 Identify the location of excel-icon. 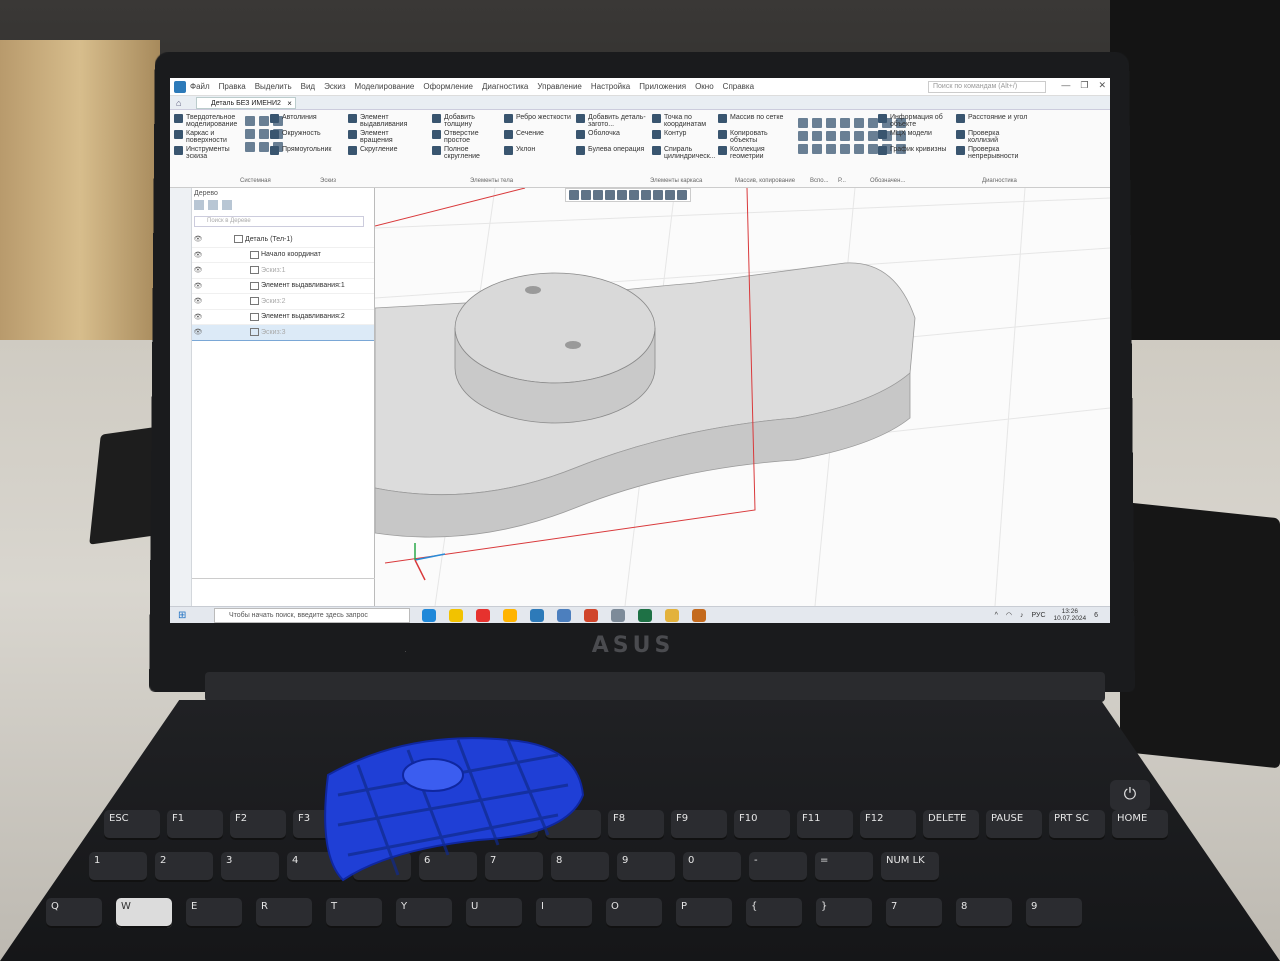
(645, 615).